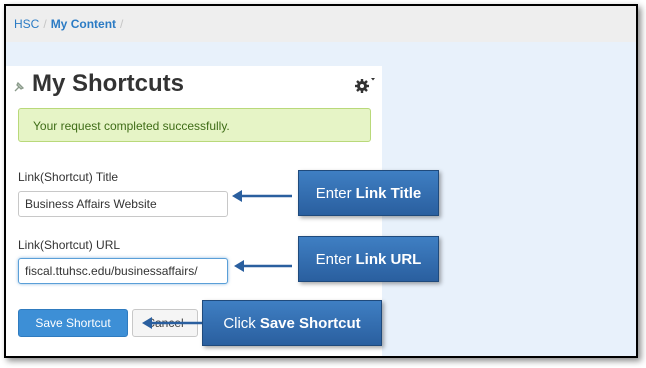  I want to click on callout-emphasis: Save Shortcut, so click(310, 323).